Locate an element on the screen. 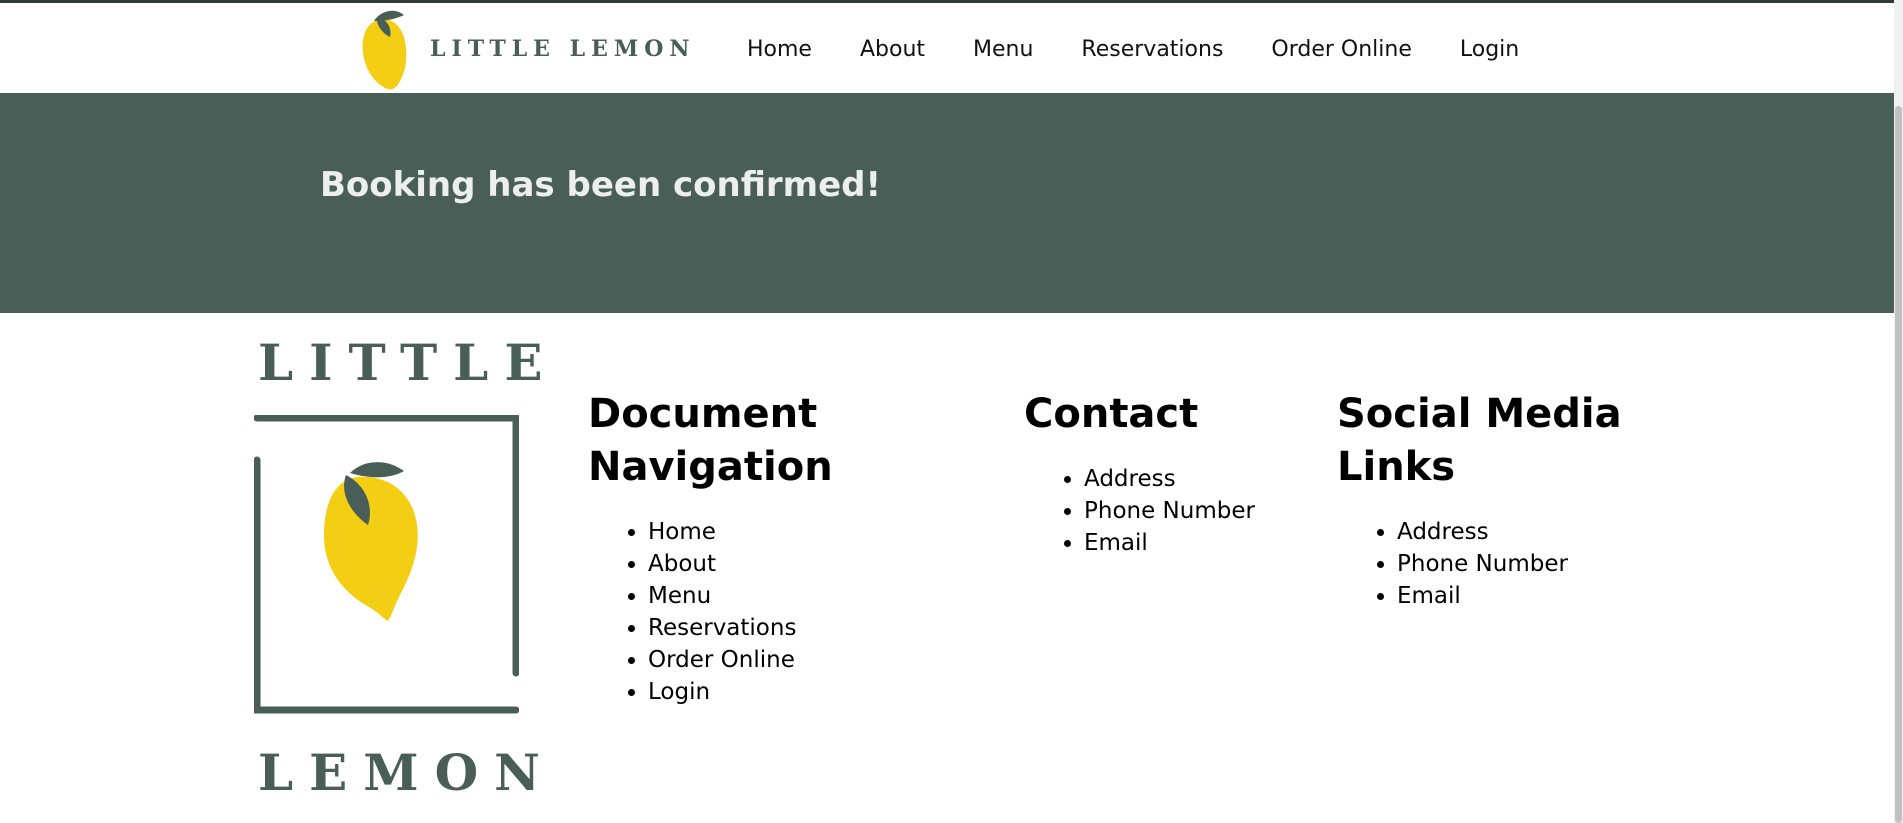 This screenshot has height=823, width=1903. brand-logo-link: LITTLE LEMON is located at coordinates (527, 49).